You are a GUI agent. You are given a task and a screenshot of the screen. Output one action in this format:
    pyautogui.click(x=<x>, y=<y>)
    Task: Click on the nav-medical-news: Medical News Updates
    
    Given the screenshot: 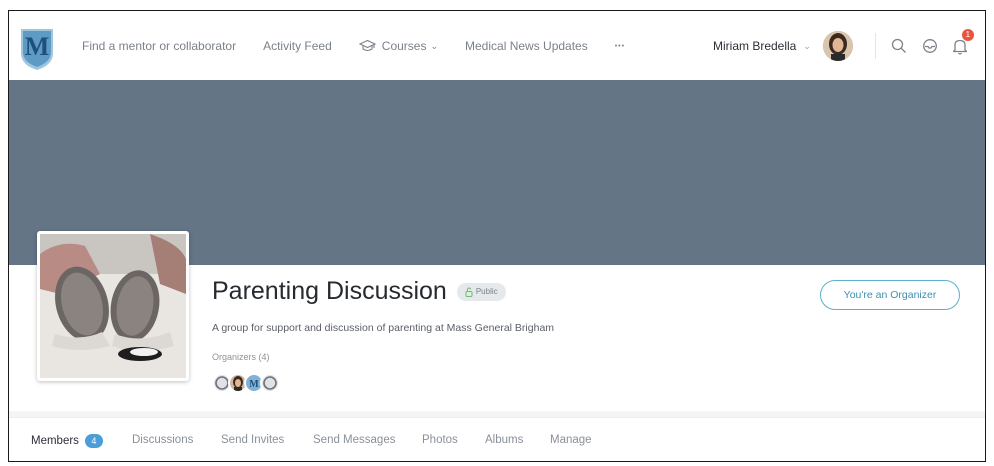 What is the action you would take?
    pyautogui.click(x=526, y=46)
    